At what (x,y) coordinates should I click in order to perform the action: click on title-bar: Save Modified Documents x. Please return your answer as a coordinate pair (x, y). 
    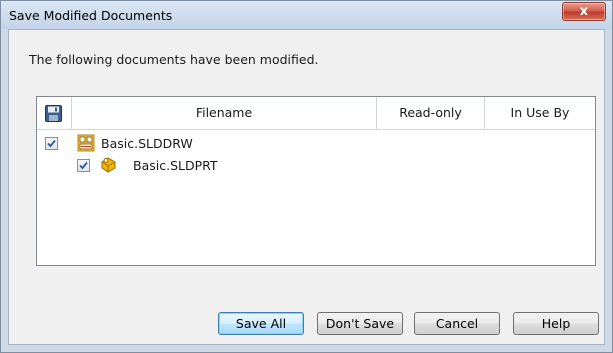
    Looking at the image, I should click on (306, 15).